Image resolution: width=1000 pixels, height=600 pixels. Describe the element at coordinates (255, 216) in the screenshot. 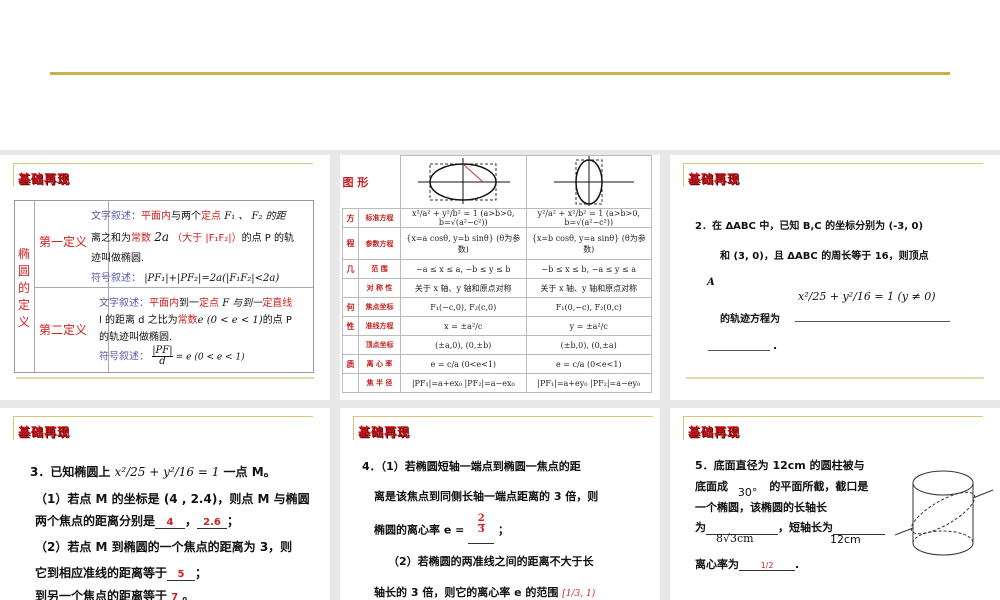

I see `d1-part: F₁ 、 F₂ 的距` at that location.